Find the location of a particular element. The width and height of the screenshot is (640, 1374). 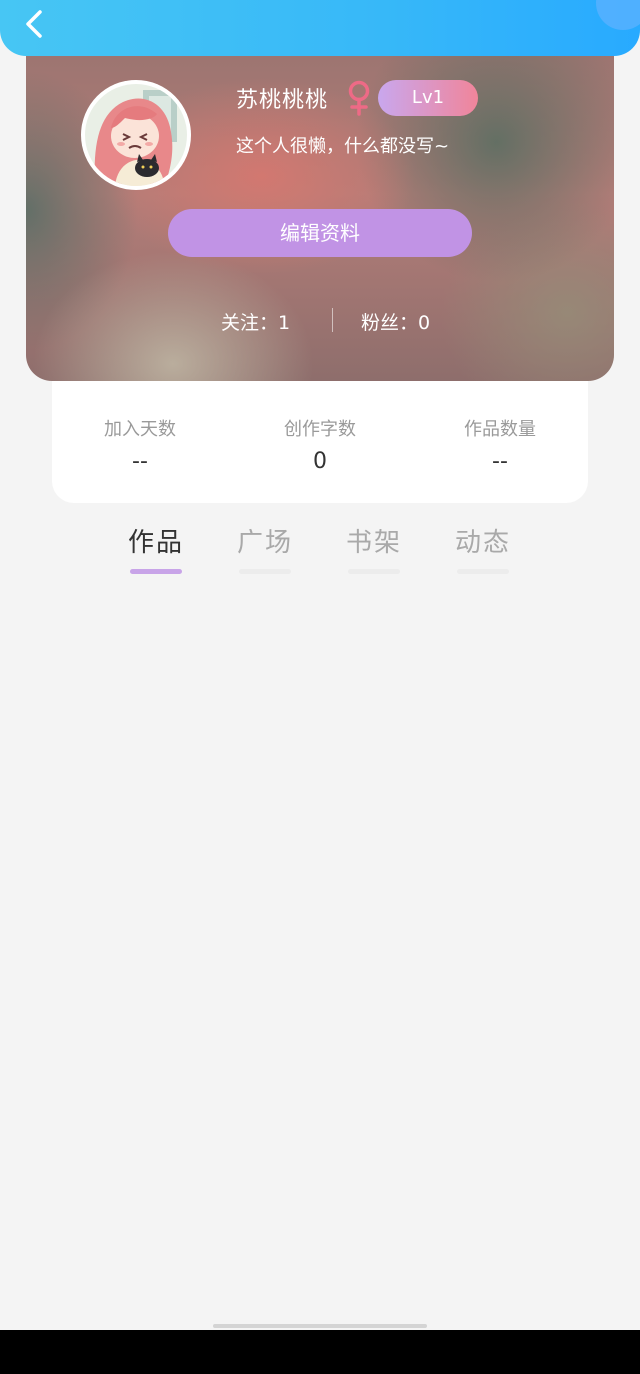

tab-square: 广场 is located at coordinates (265, 548).